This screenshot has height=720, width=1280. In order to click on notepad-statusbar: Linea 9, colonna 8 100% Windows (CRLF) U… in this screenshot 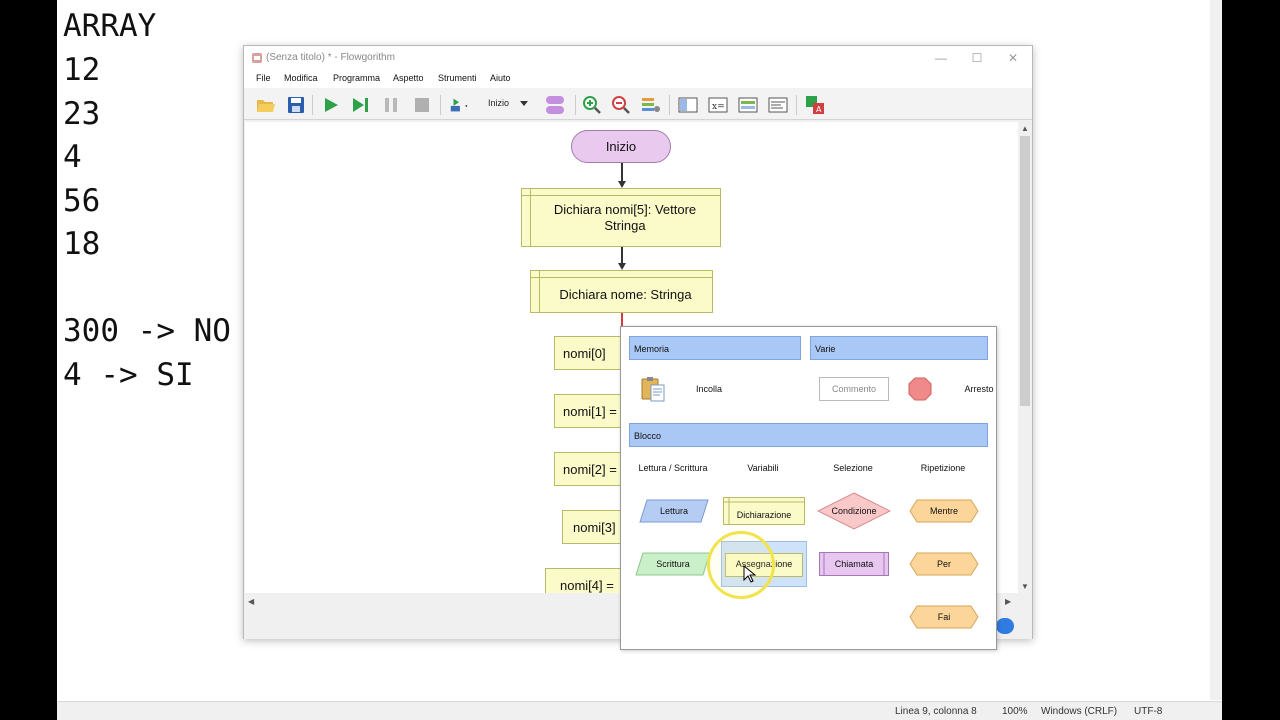, I will do `click(639, 710)`.